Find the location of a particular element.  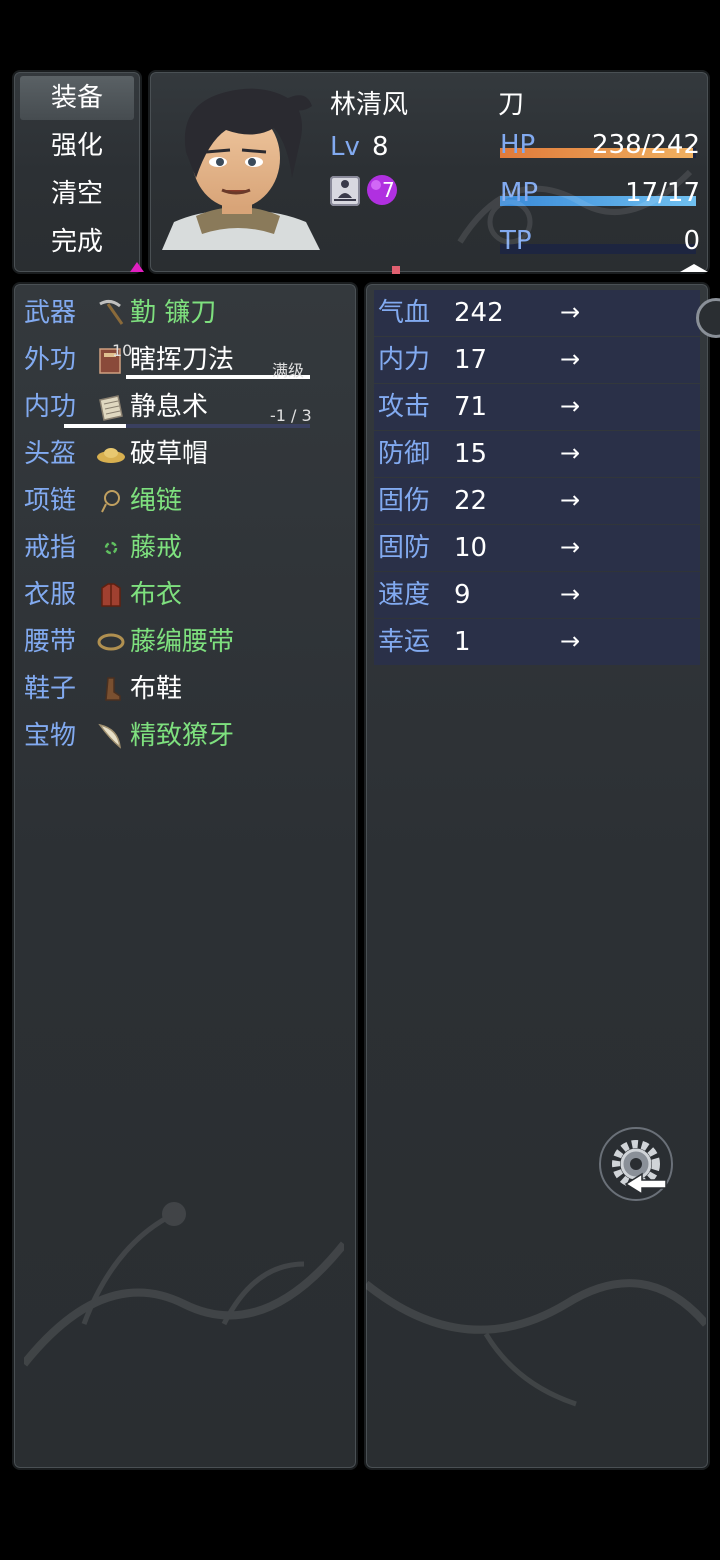

settings-back-button is located at coordinates (636, 1165).